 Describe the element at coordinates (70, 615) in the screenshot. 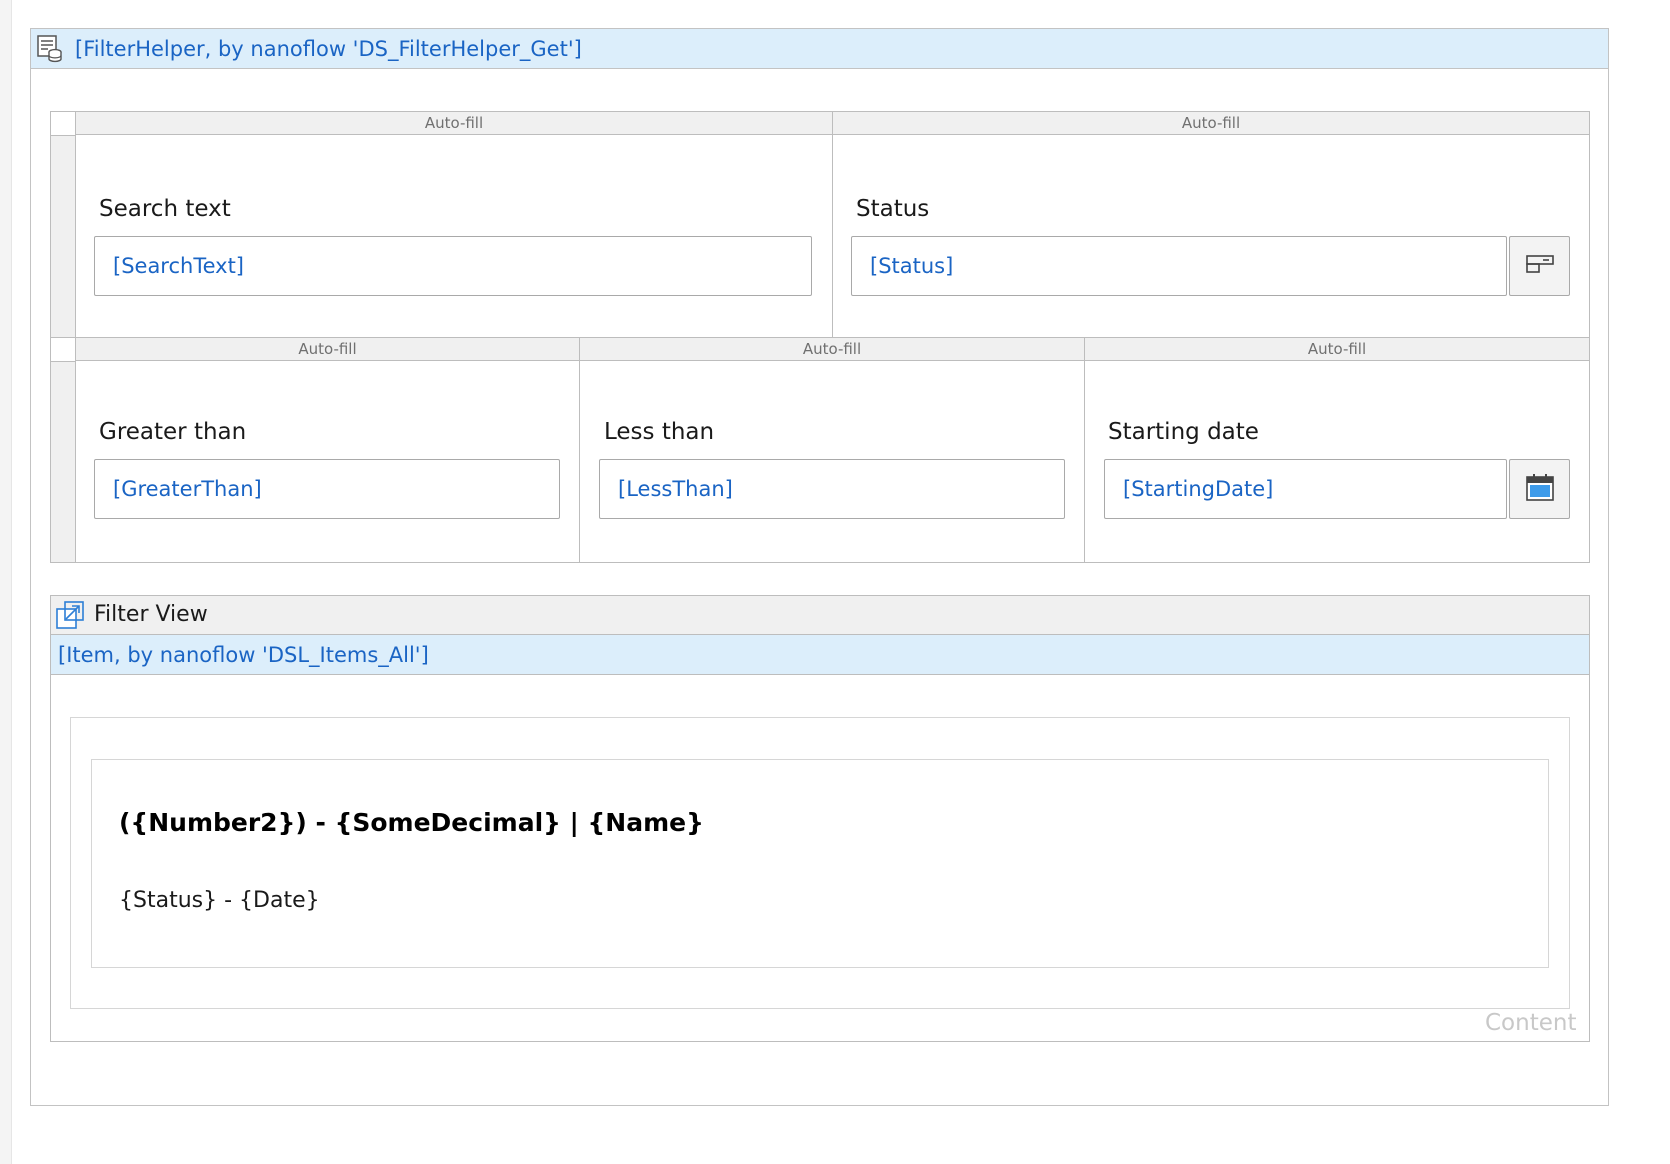

I see `snippet-open-icon` at that location.